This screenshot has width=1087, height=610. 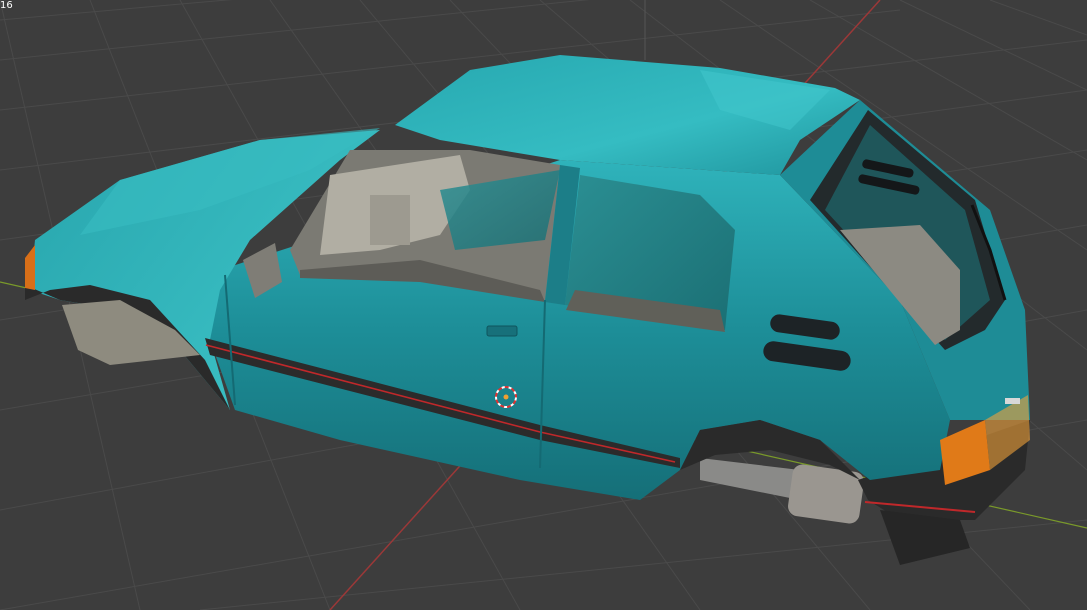 What do you see at coordinates (6, 5) in the screenshot?
I see `viewport-corner-label: 16` at bounding box center [6, 5].